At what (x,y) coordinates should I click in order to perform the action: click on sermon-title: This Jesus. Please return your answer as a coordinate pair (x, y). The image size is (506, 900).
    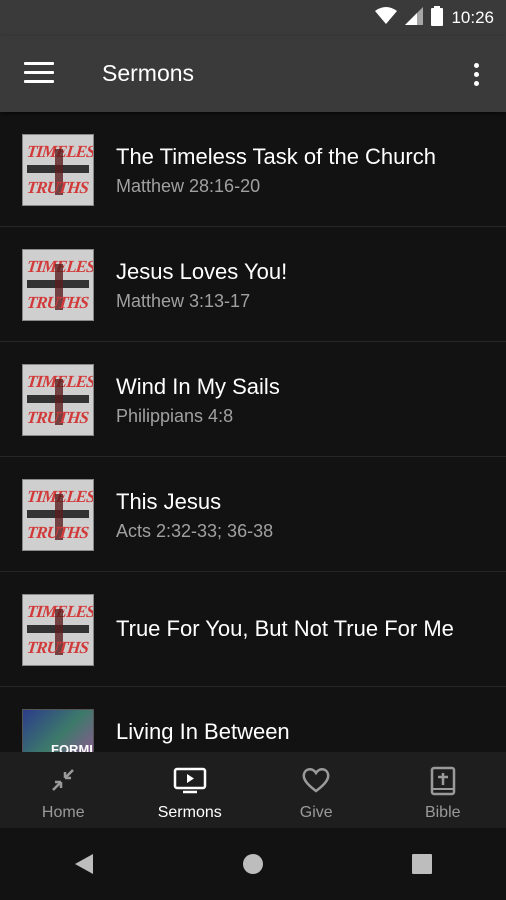
    Looking at the image, I should click on (169, 501).